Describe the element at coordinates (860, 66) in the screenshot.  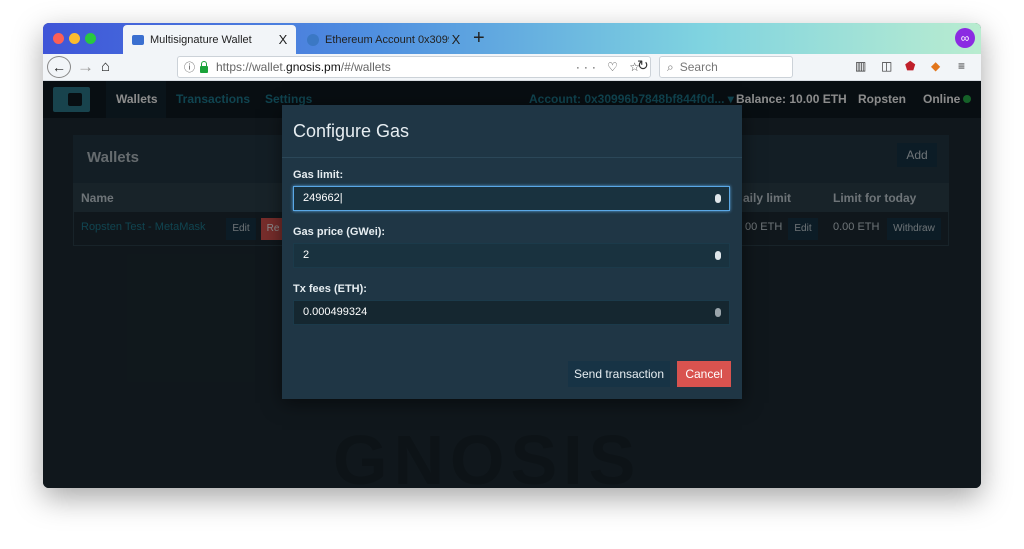
I see `library-icon: ▥` at that location.